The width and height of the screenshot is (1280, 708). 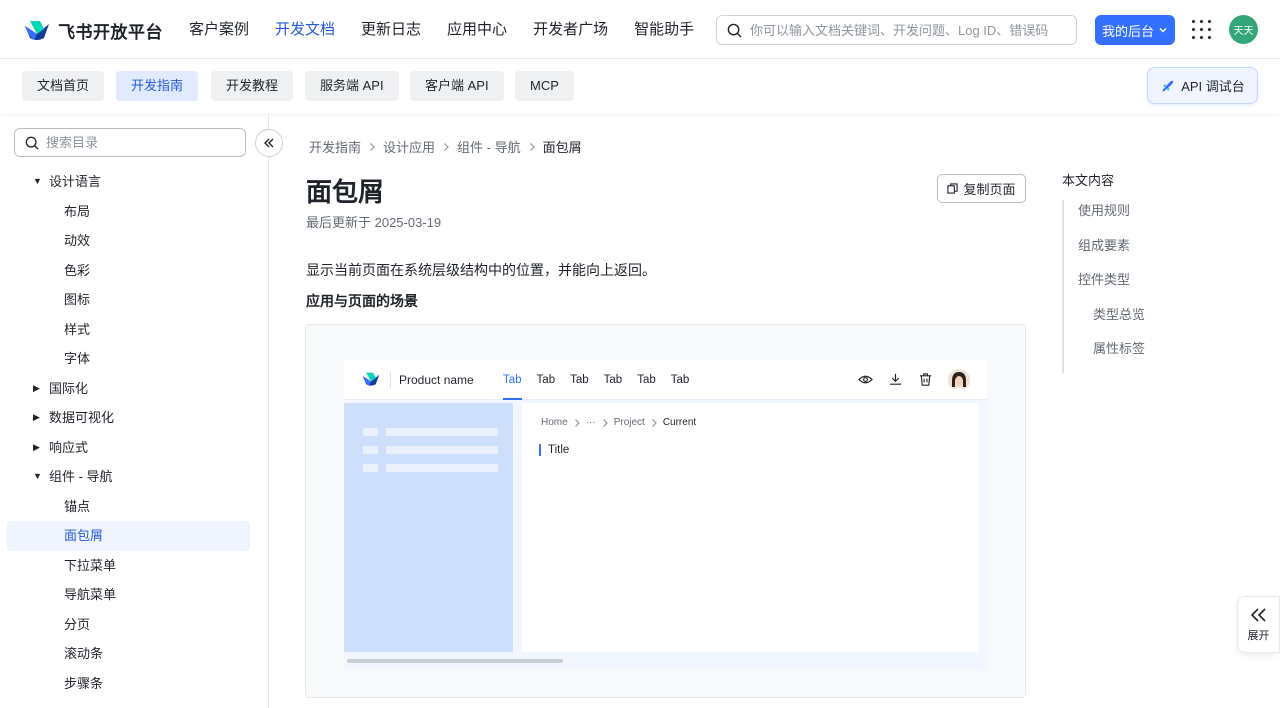 I want to click on doc-subnav: 文档首页 开发指南 开发教程 服务端 API 客户端 API MCP API 调试台, so click(x=640, y=86).